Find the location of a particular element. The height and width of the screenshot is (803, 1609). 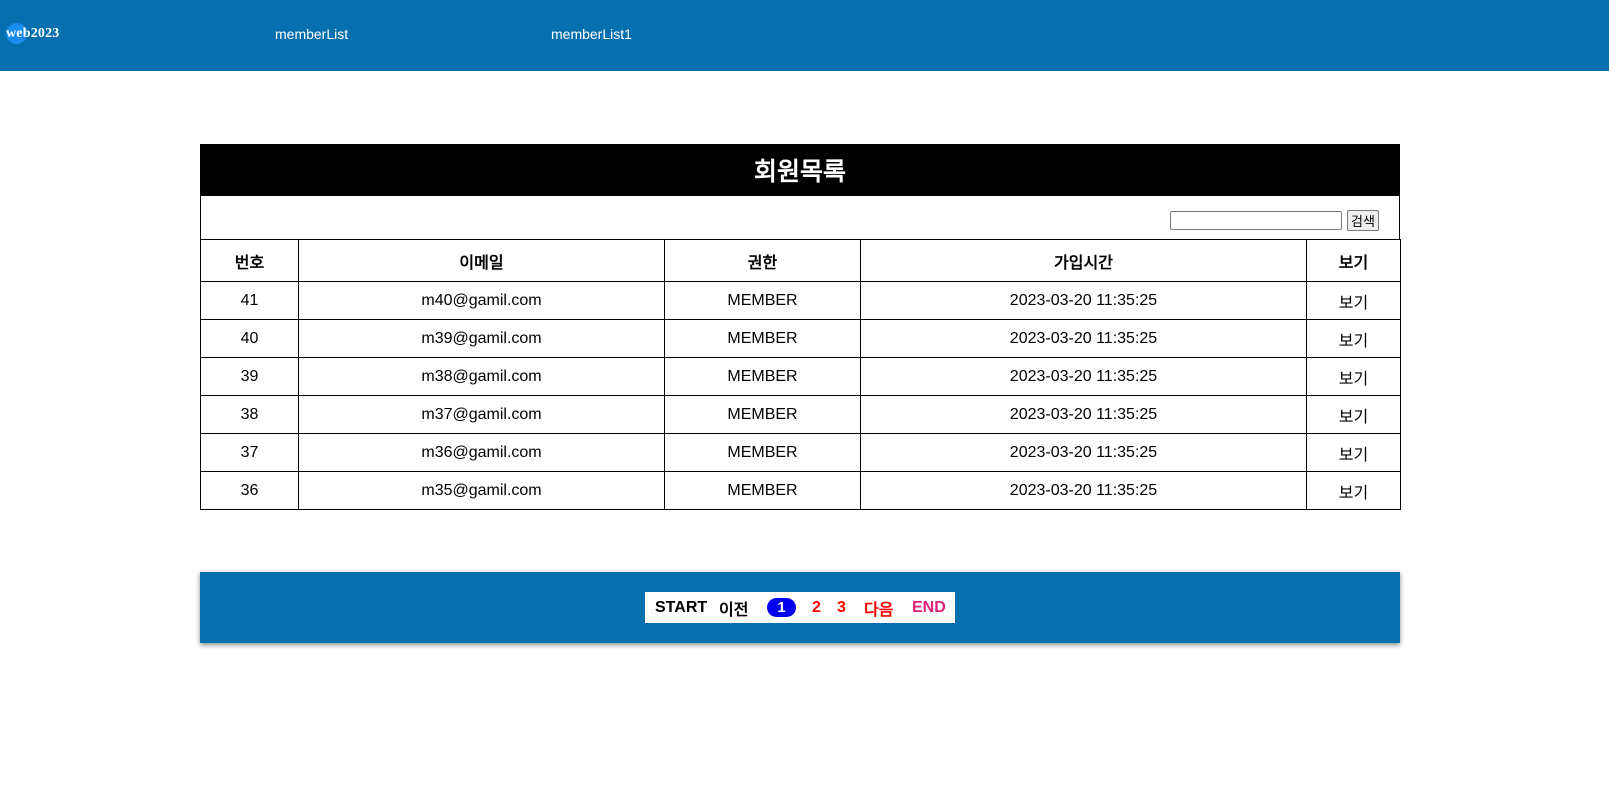

search-input is located at coordinates (1256, 220).